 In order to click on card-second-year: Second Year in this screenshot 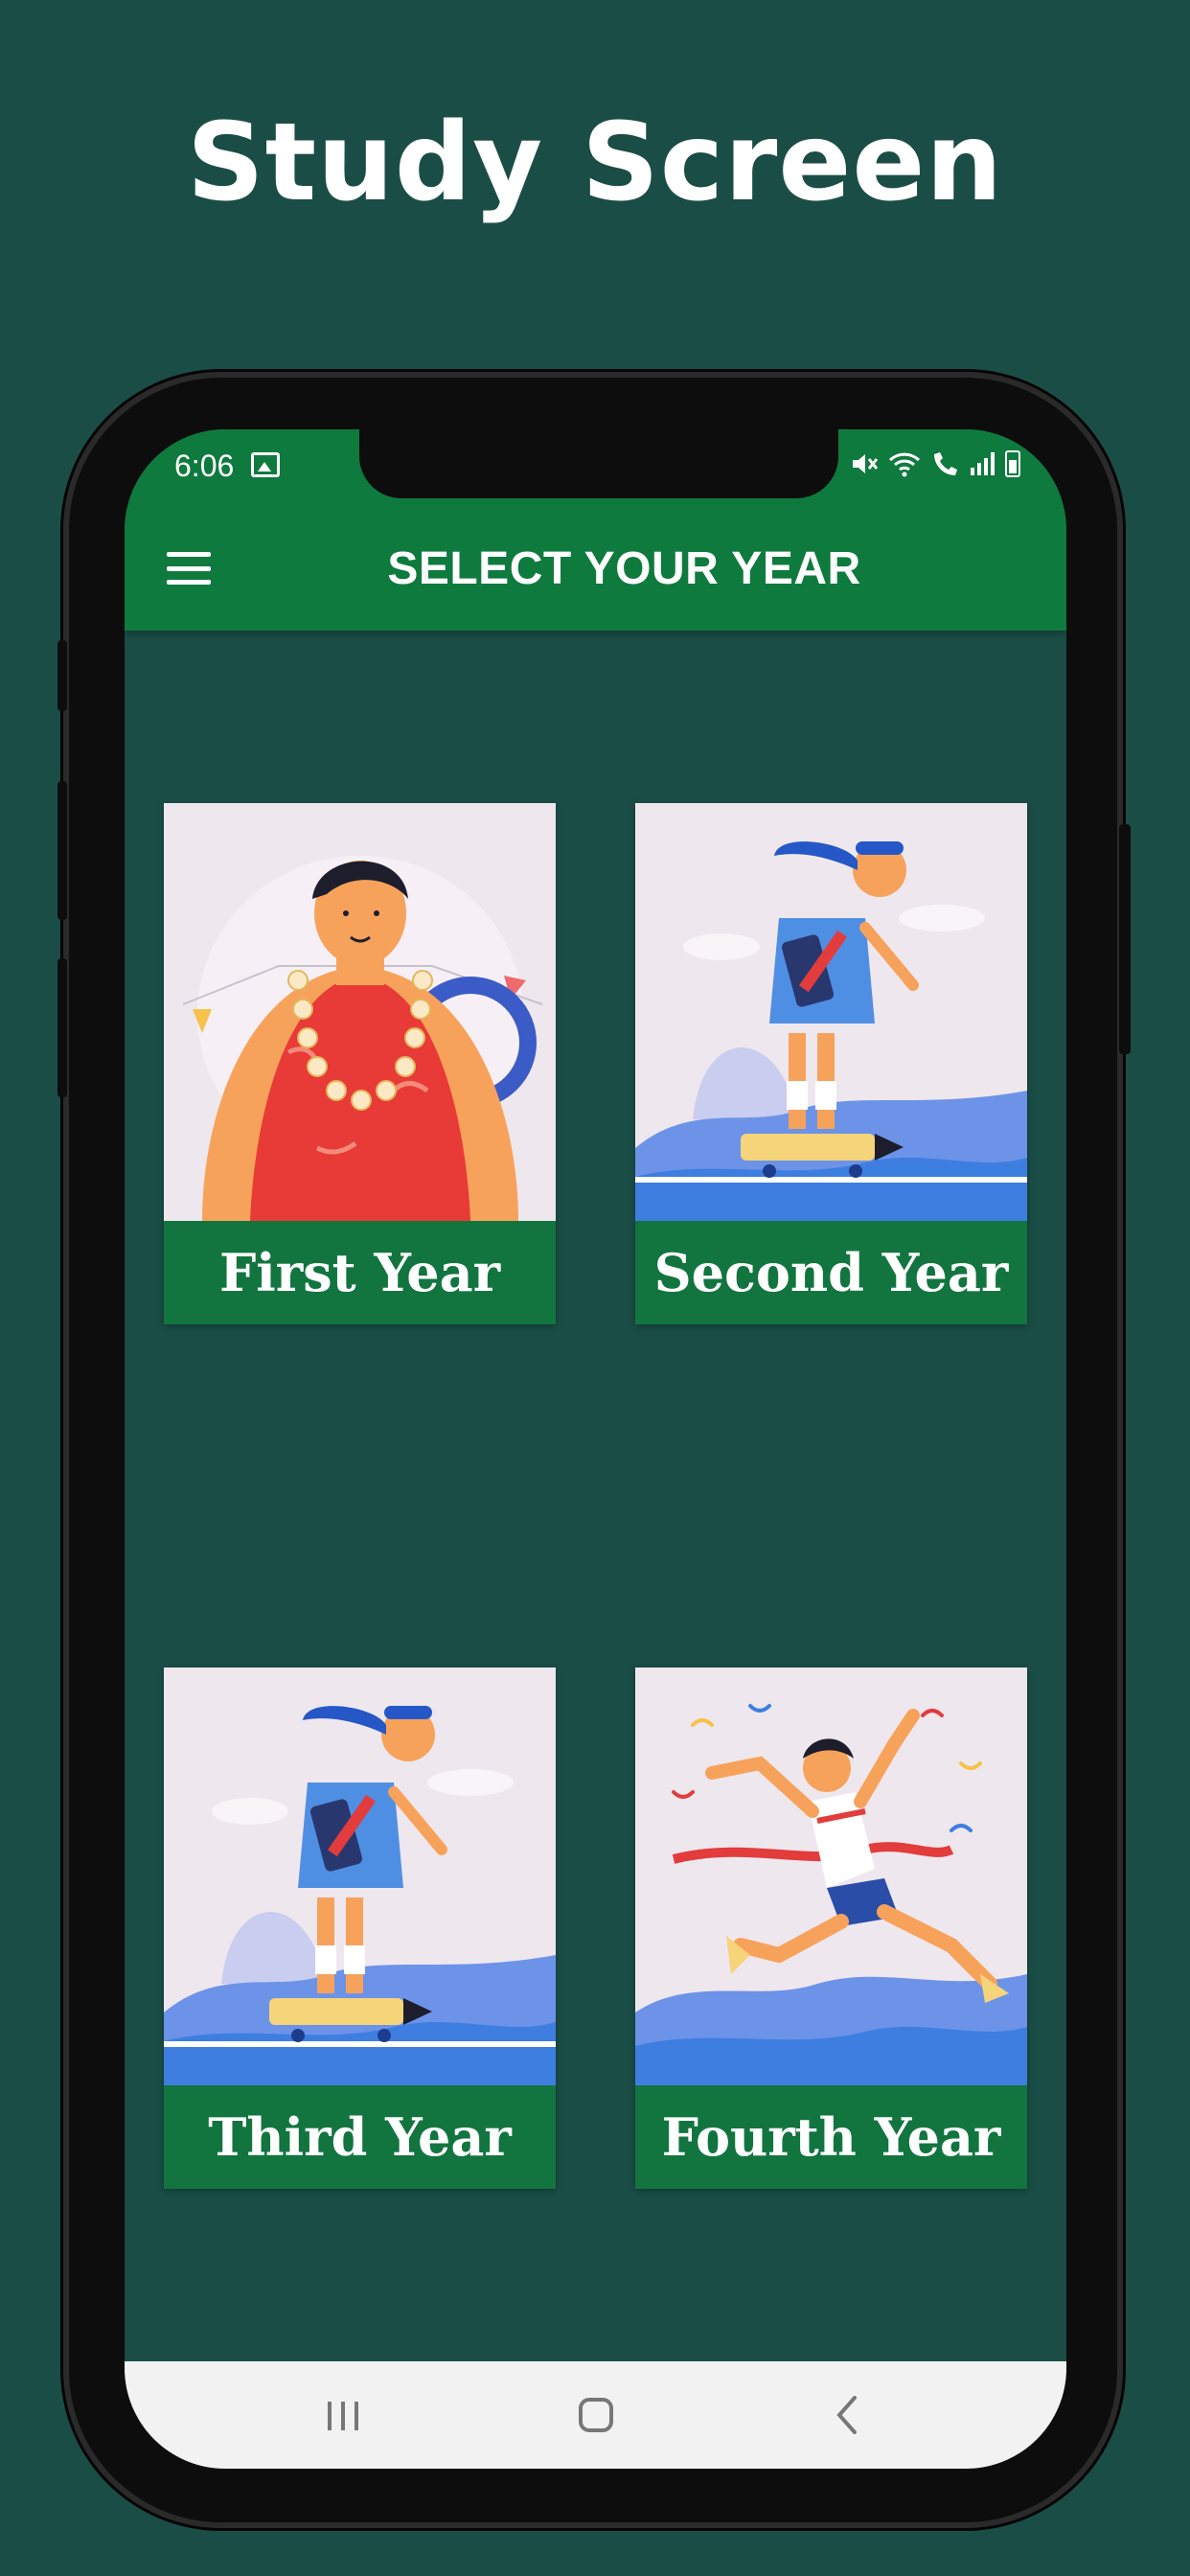, I will do `click(831, 1063)`.